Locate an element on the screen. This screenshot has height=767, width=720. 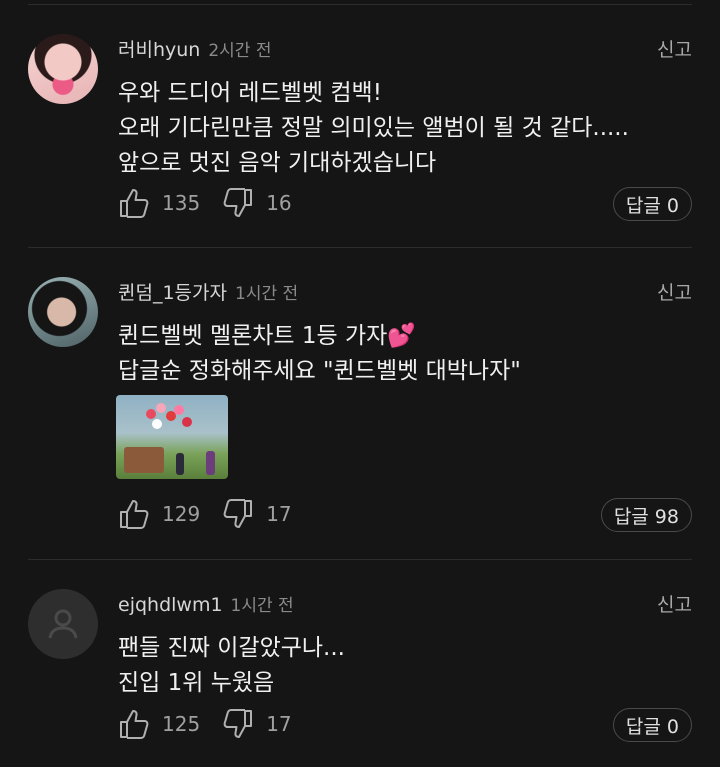
comment-line: 퀸드벨벳 멜론차트 1등 가자💕 is located at coordinates (267, 336).